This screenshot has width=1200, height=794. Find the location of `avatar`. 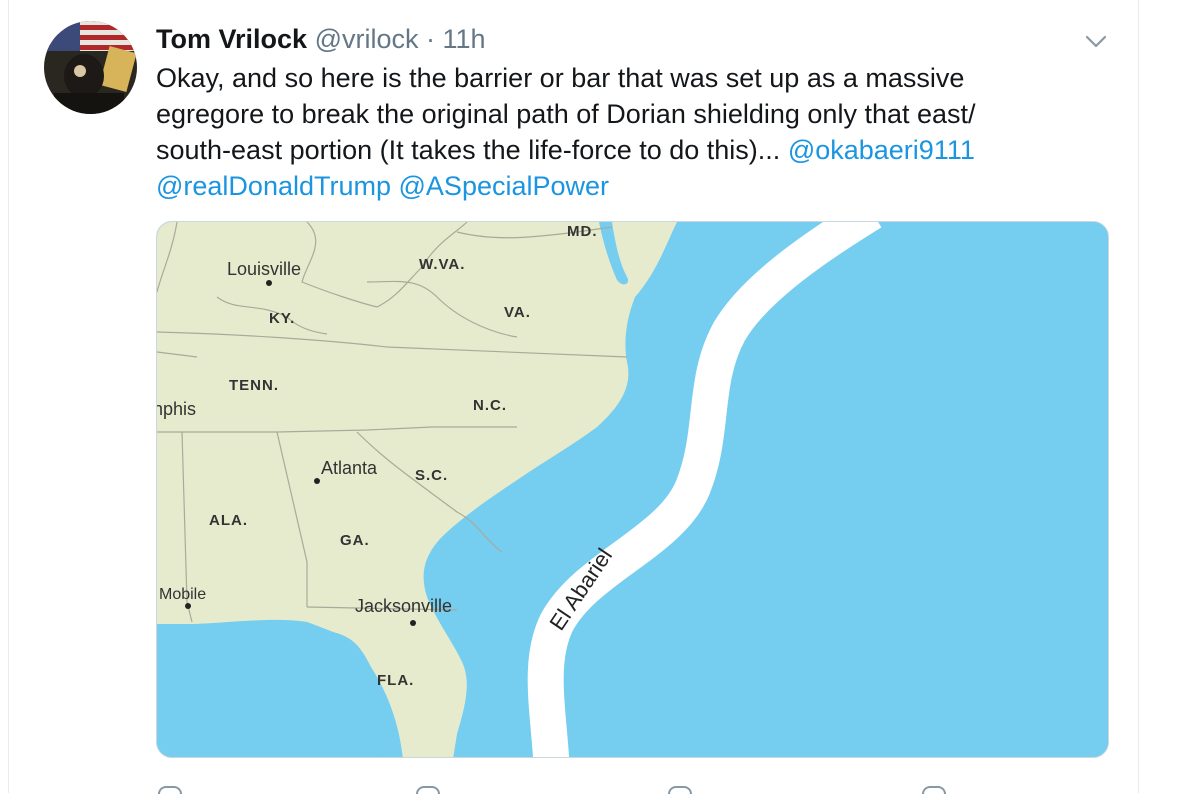

avatar is located at coordinates (90, 67).